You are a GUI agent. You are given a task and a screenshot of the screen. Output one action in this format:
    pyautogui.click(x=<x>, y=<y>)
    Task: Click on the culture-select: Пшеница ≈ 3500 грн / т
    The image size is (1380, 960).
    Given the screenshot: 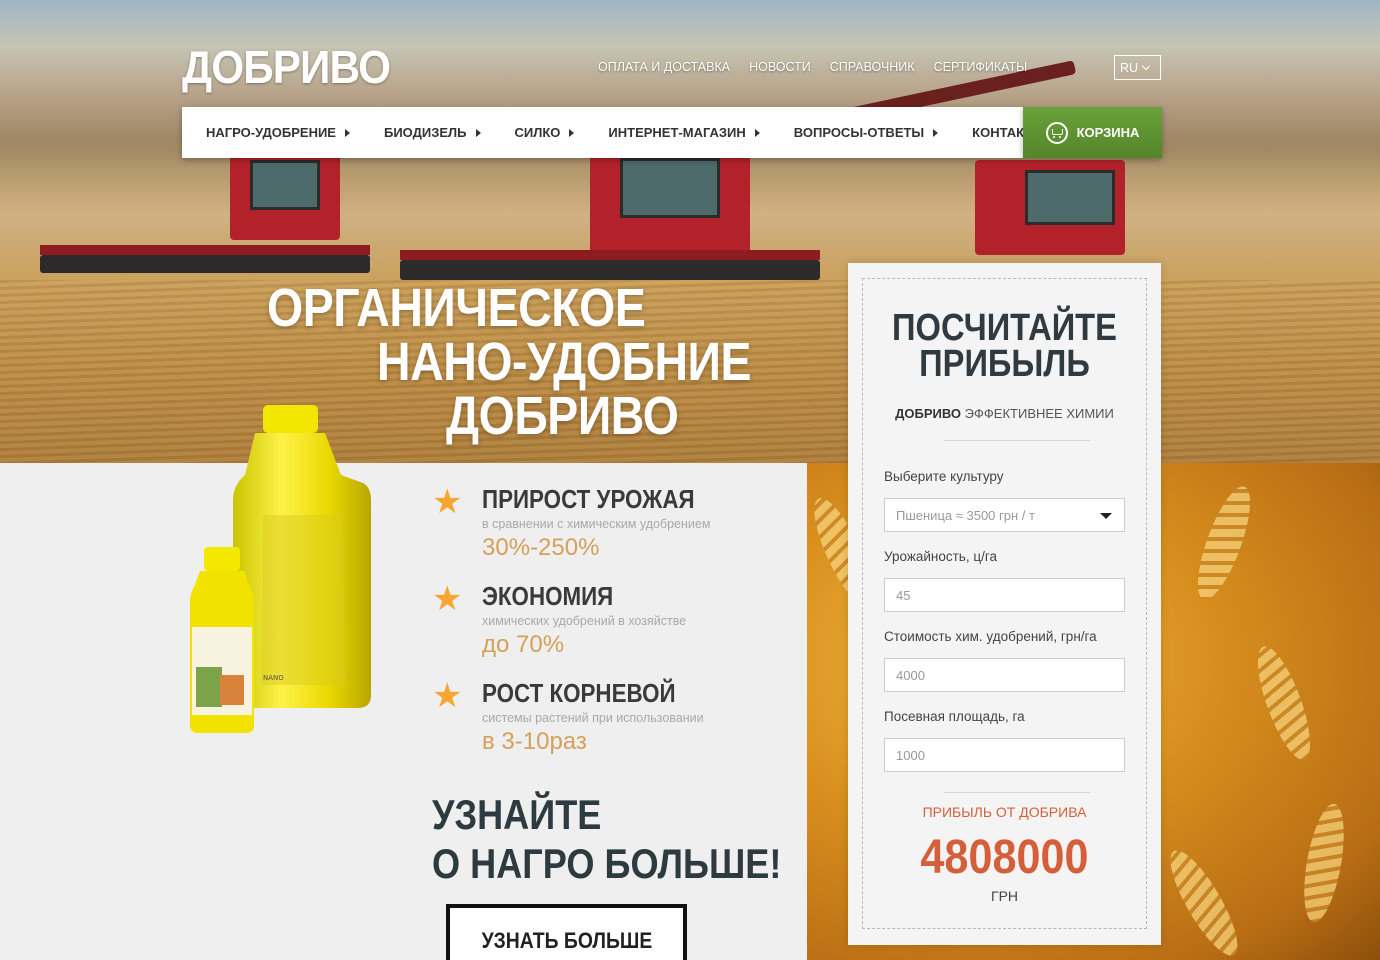 What is the action you would take?
    pyautogui.click(x=1004, y=515)
    